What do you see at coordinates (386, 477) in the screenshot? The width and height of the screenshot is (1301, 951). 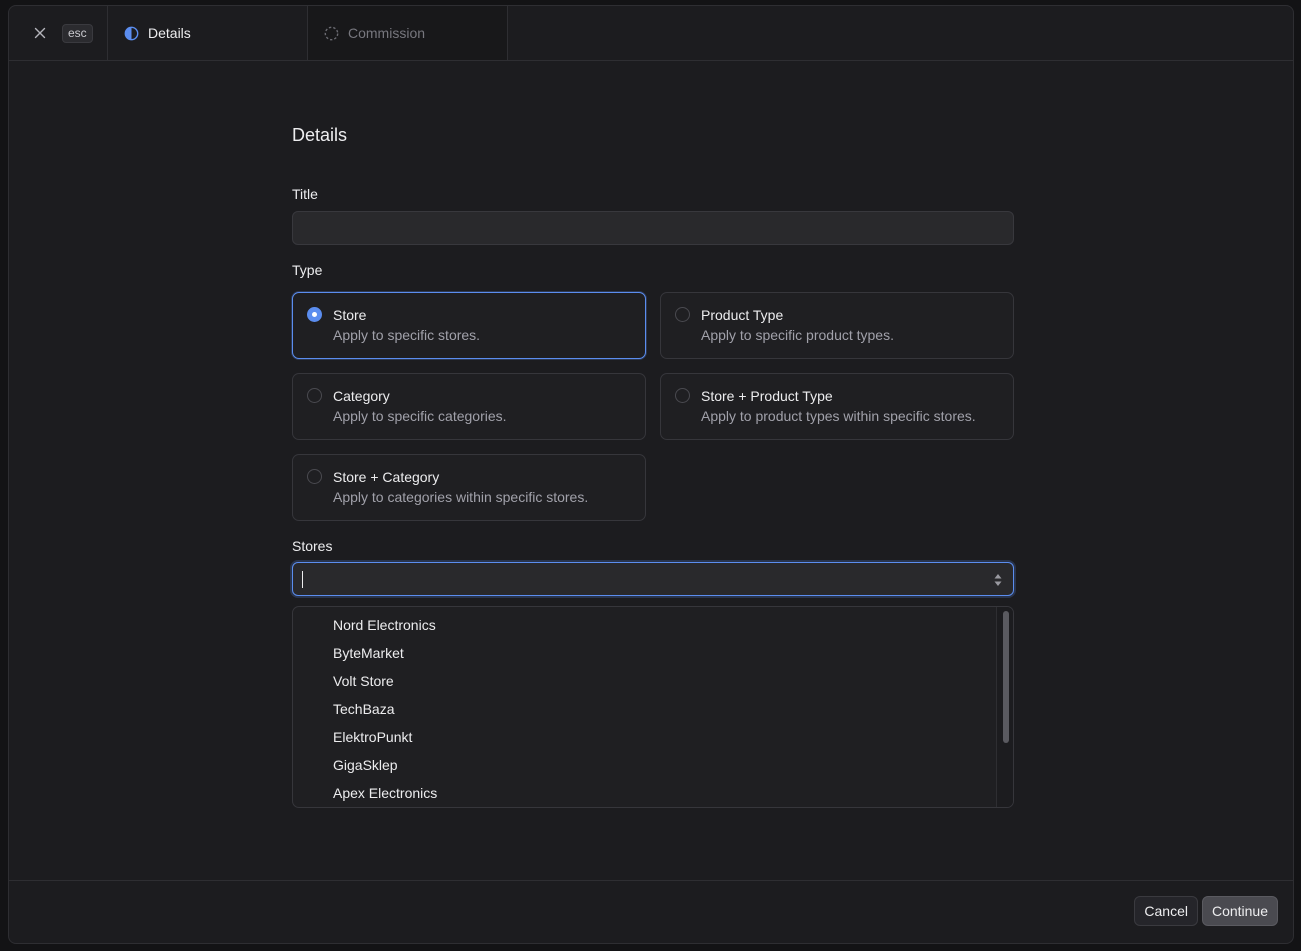 I see `type-option-title: Store + Category` at bounding box center [386, 477].